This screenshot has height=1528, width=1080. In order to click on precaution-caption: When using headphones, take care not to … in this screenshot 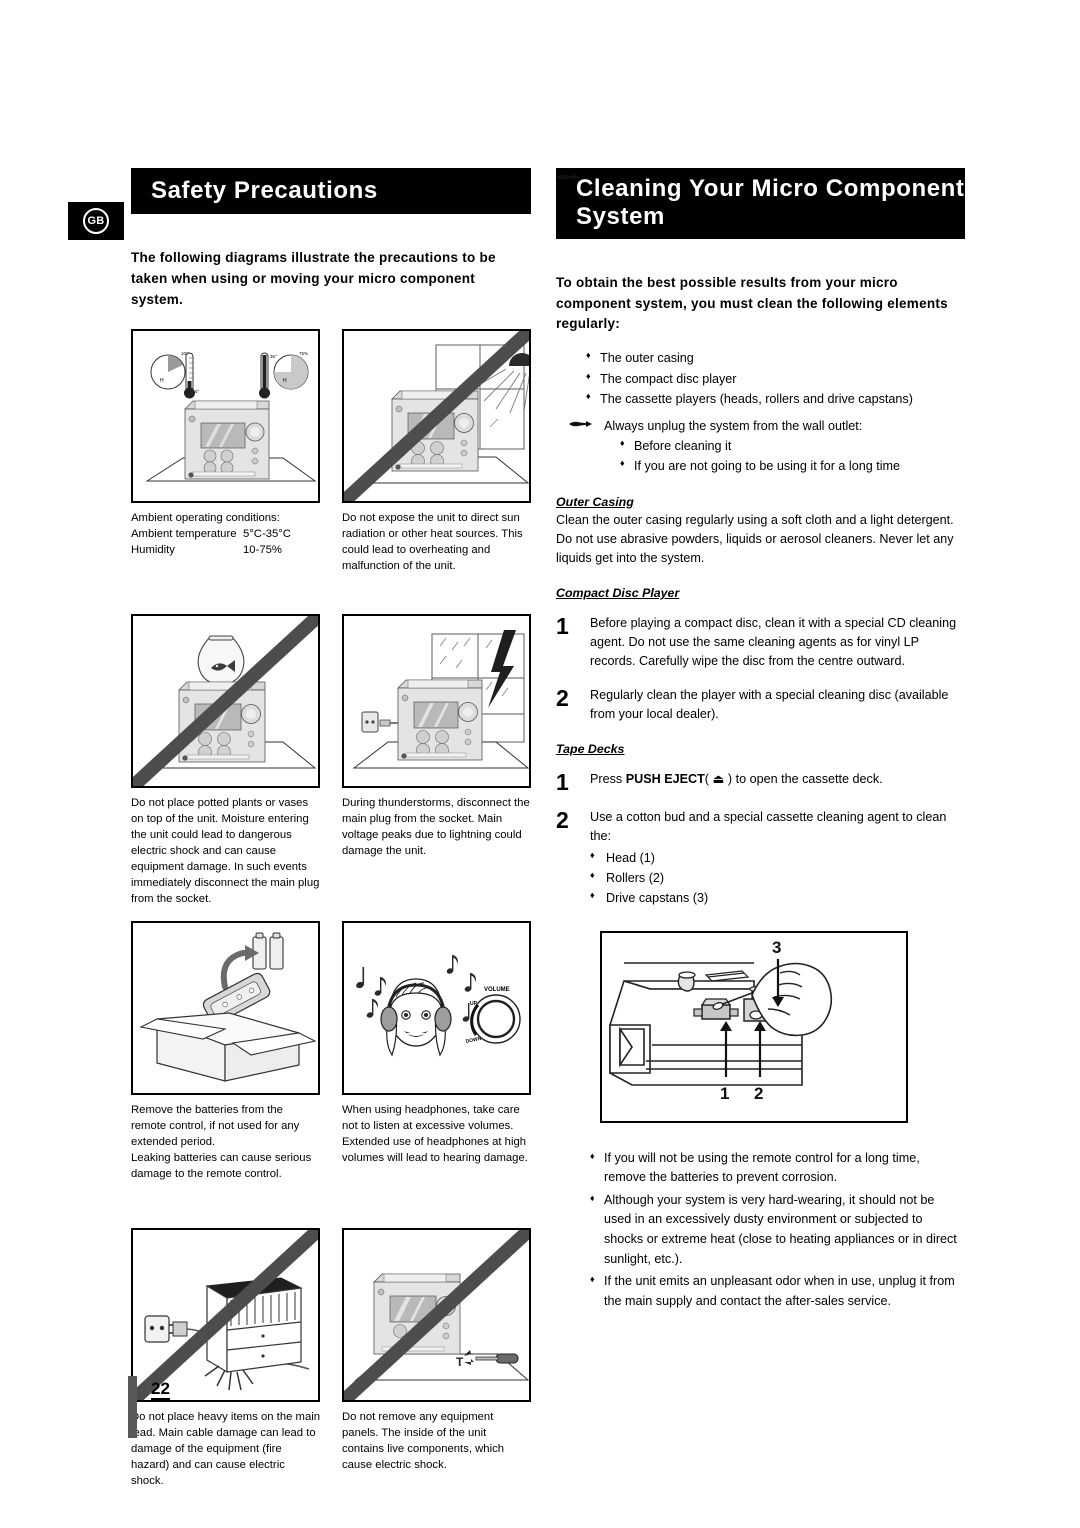, I will do `click(435, 1134)`.